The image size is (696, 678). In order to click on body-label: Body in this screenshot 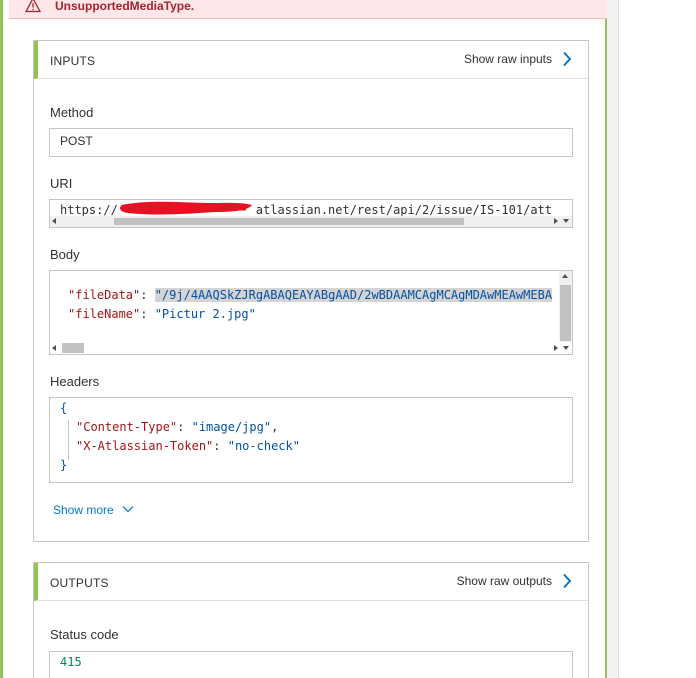, I will do `click(65, 254)`.